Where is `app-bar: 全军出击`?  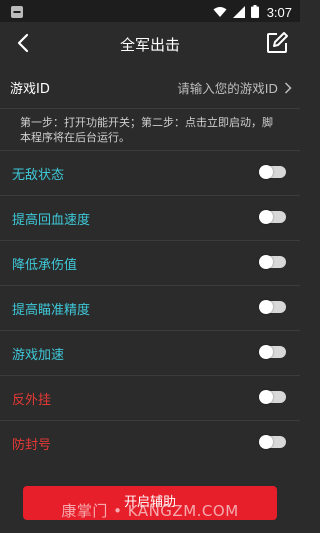
app-bar: 全军出击 is located at coordinates (150, 43).